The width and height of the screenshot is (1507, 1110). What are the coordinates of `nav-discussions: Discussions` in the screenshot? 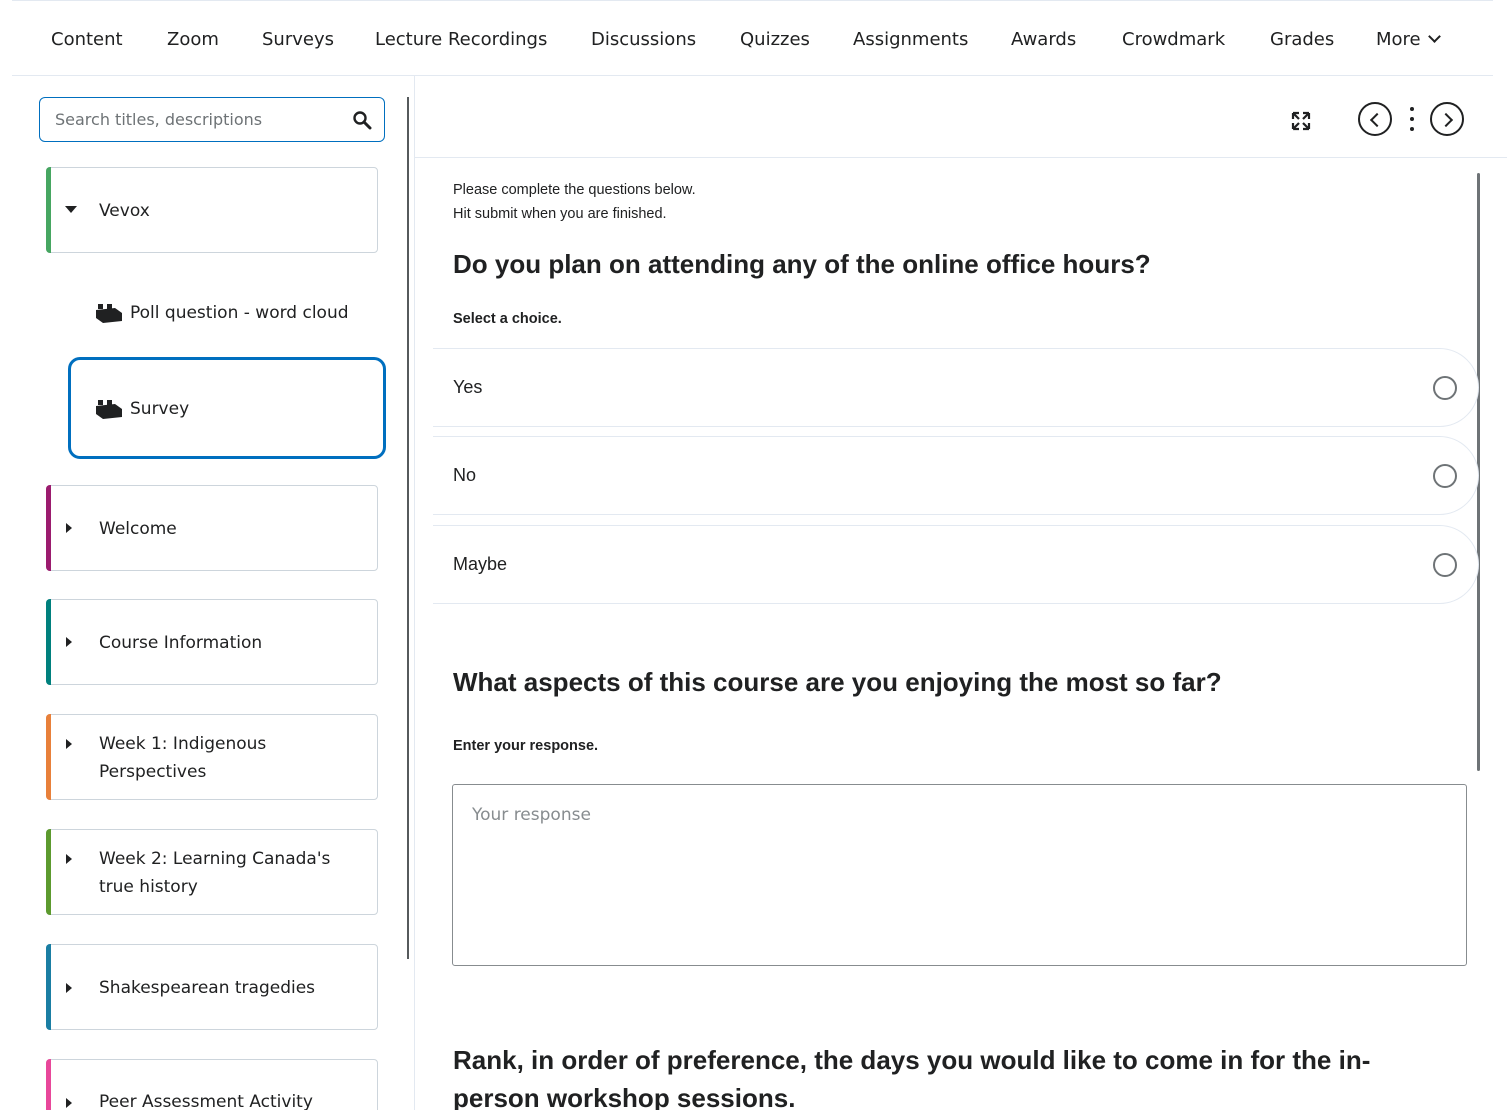 It's located at (643, 39).